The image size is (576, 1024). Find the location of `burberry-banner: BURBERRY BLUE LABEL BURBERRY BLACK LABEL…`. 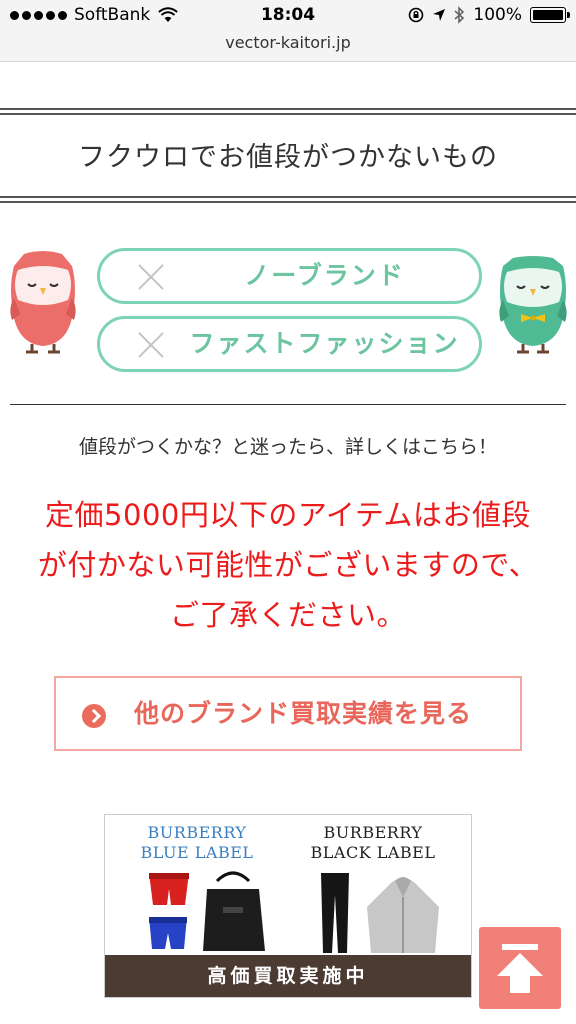

burberry-banner: BURBERRY BLUE LABEL BURBERRY BLACK LABEL… is located at coordinates (288, 906).